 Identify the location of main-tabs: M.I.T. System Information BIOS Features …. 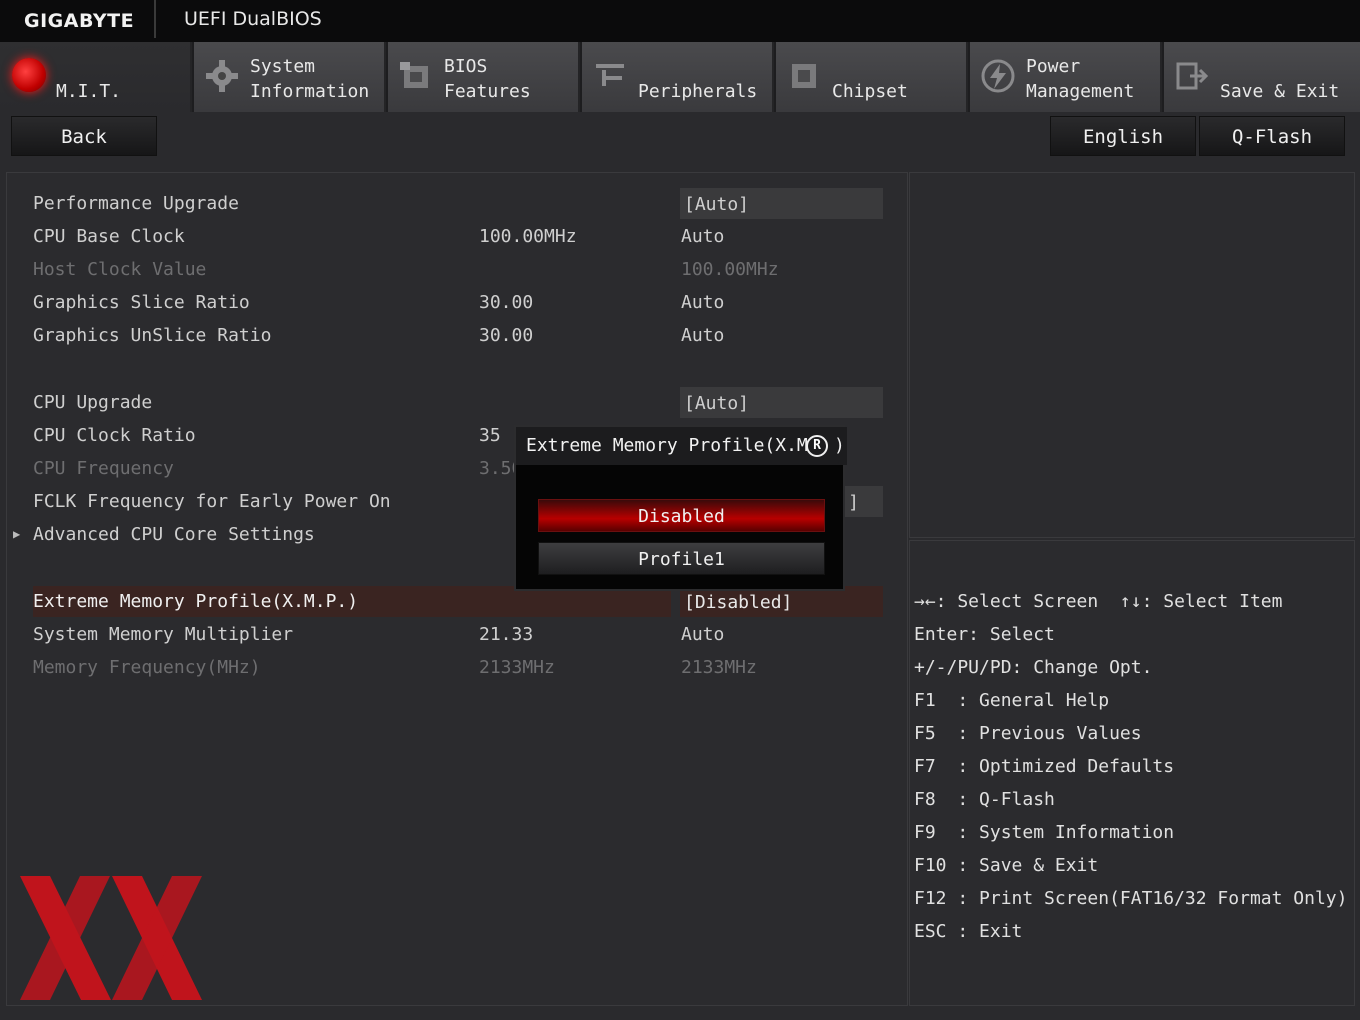
(680, 77).